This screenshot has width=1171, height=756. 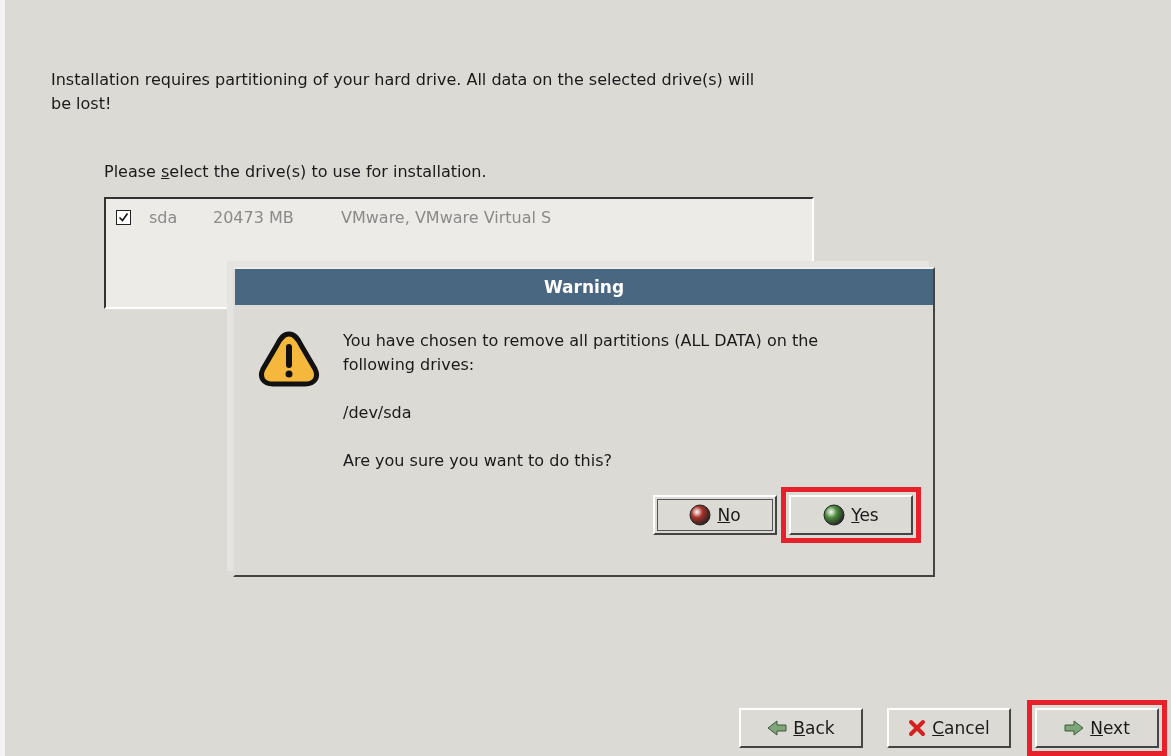 What do you see at coordinates (777, 728) in the screenshot?
I see `left-arrow-icon` at bounding box center [777, 728].